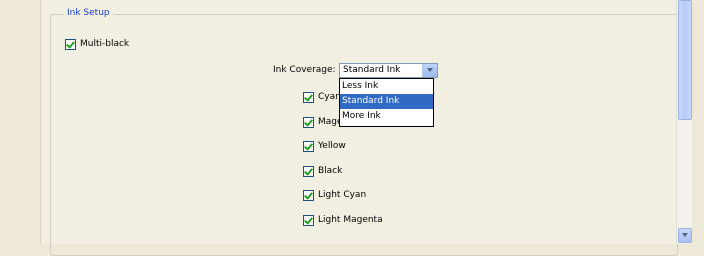 The image size is (704, 256). Describe the element at coordinates (372, 70) in the screenshot. I see `ink-coverage-value: Standard Ink` at that location.